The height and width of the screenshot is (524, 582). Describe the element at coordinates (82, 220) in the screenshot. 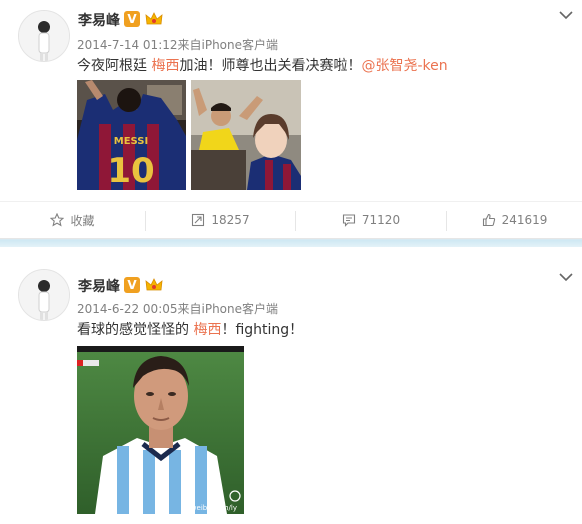

I see `favorite-label: 收藏` at that location.